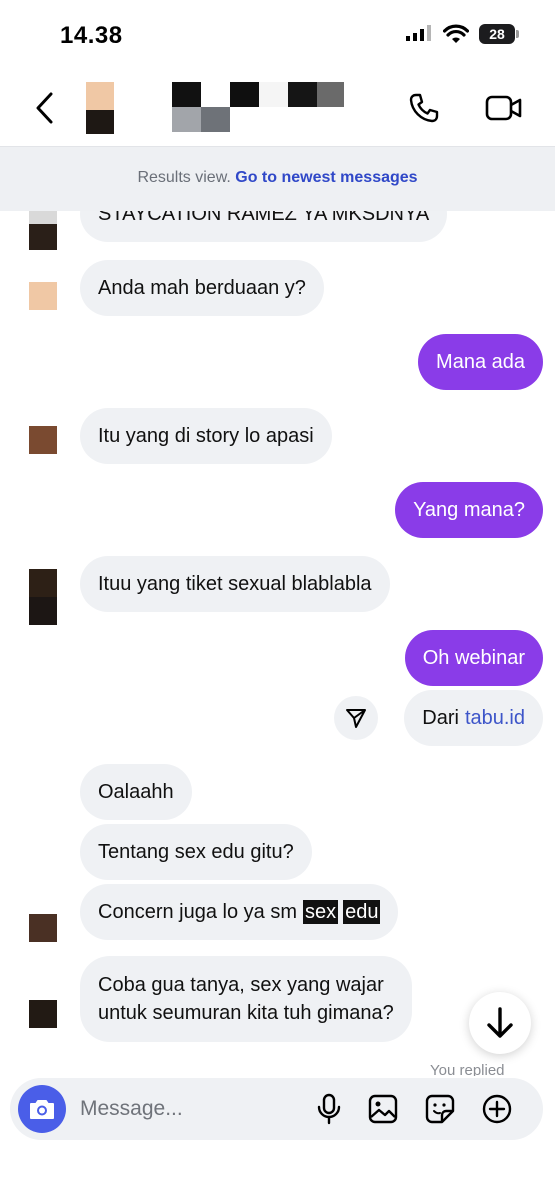 Image resolution: width=555 pixels, height=1200 pixels. I want to click on message-text: Ituu yang tiket sexual blablabla, so click(235, 584).